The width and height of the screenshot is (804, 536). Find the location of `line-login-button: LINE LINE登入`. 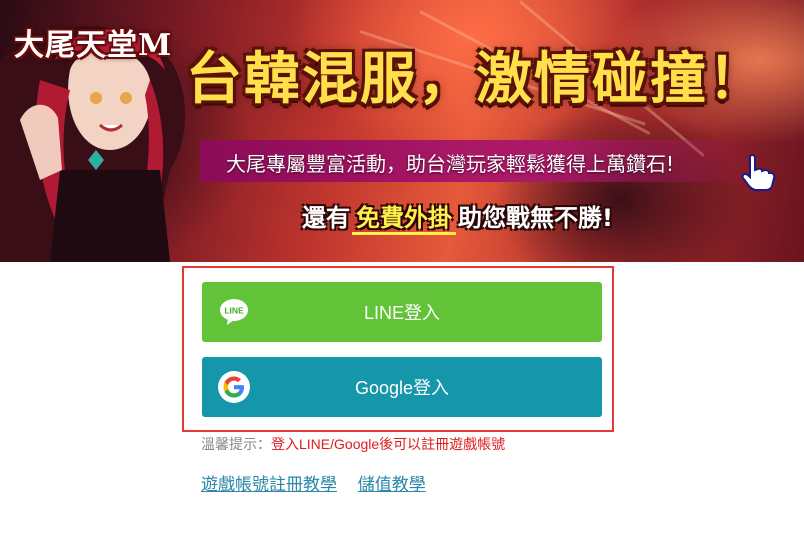

line-login-button: LINE LINE登入 is located at coordinates (402, 312).